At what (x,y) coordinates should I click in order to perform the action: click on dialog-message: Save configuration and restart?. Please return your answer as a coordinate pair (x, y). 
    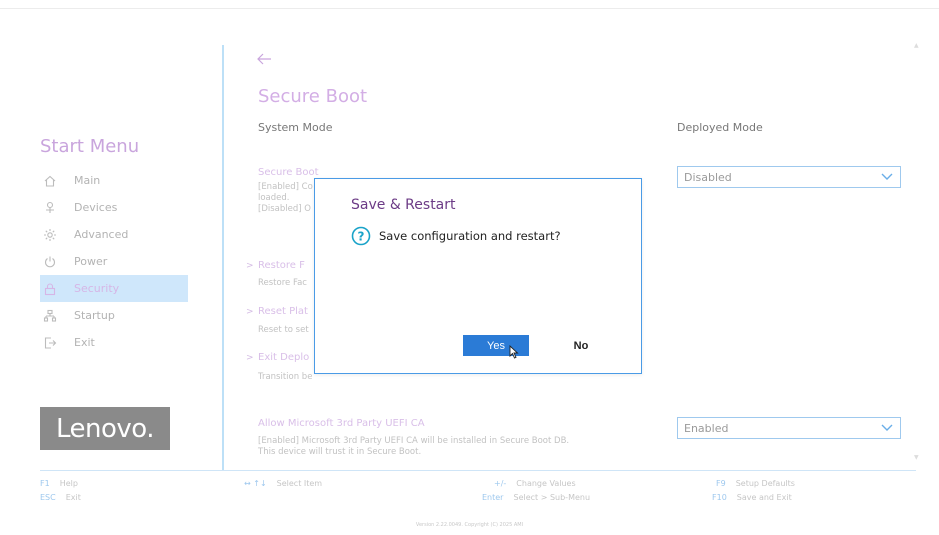
    Looking at the image, I should click on (470, 236).